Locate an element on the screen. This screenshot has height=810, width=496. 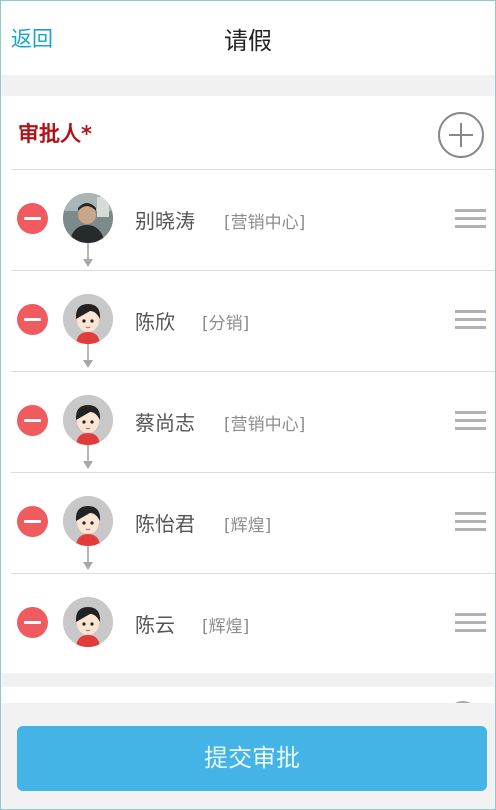
approver-row: 陈欣 [分销] is located at coordinates (248, 321).